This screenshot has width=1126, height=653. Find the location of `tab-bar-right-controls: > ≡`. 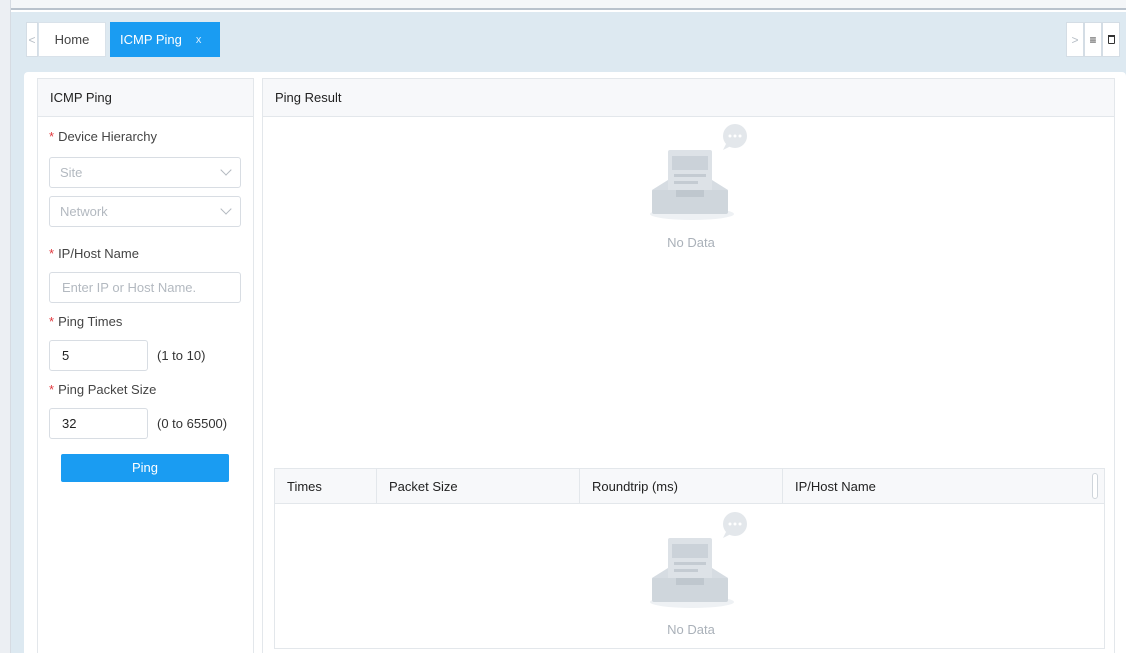

tab-bar-right-controls: > ≡ is located at coordinates (1093, 39).